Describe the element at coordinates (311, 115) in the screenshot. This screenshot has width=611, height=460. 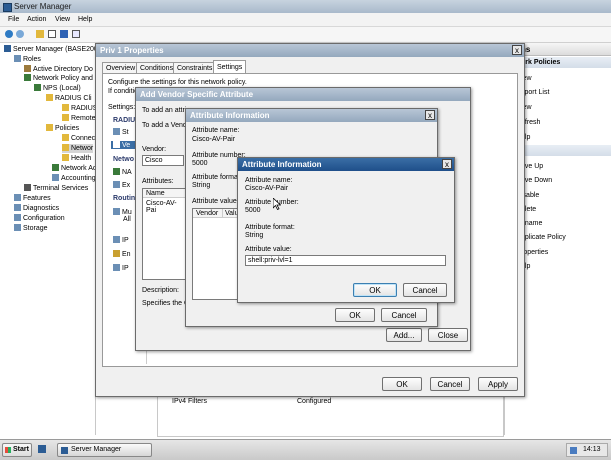
I see `attribute-info-back-titlebar: Attribute Information` at that location.